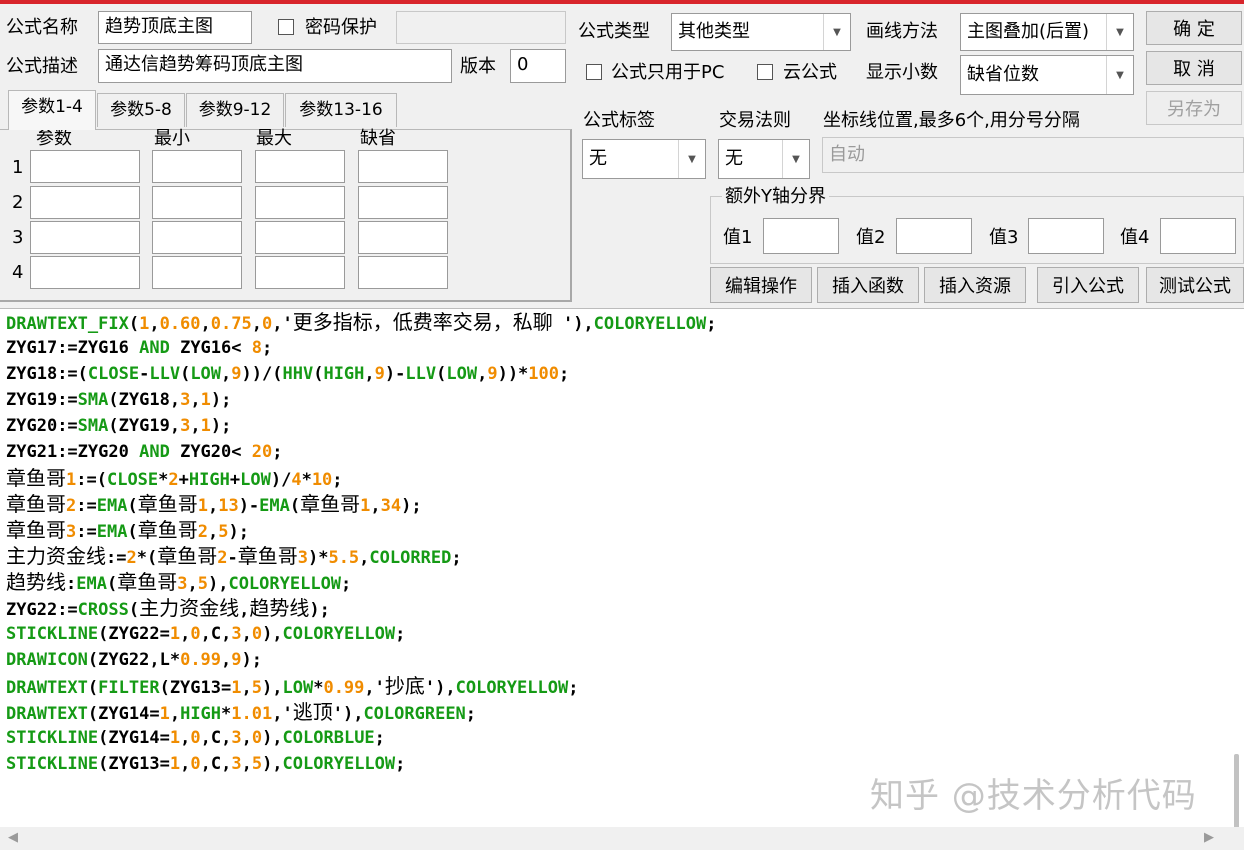  Describe the element at coordinates (614, 31) in the screenshot. I see `formula-type-label: 公式类型` at that location.